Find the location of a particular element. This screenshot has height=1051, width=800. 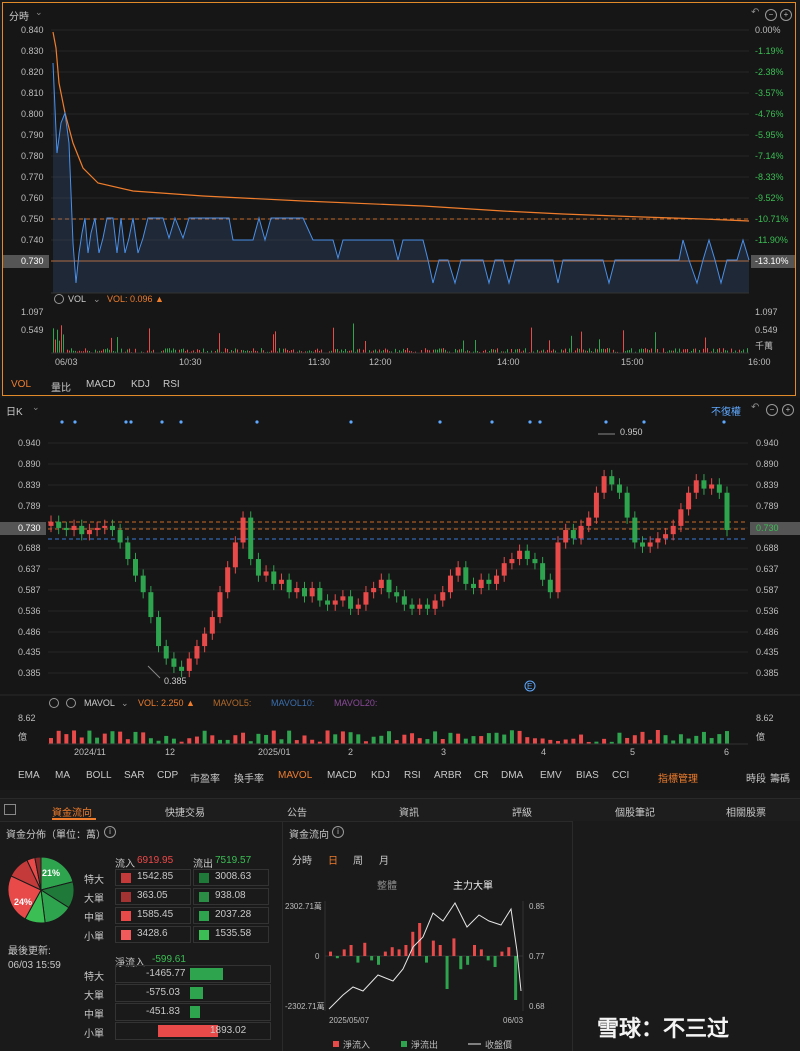

price-tick: 0.637 is located at coordinates (29, 569).